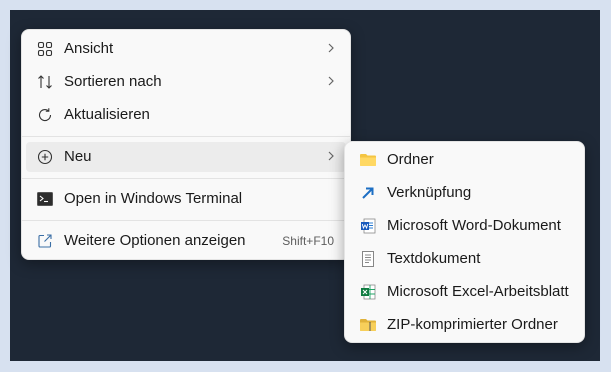 The width and height of the screenshot is (611, 372). I want to click on submenu-item-excel-sheet: Microsoft Excel-Arbeitsblatt, so click(464, 292).